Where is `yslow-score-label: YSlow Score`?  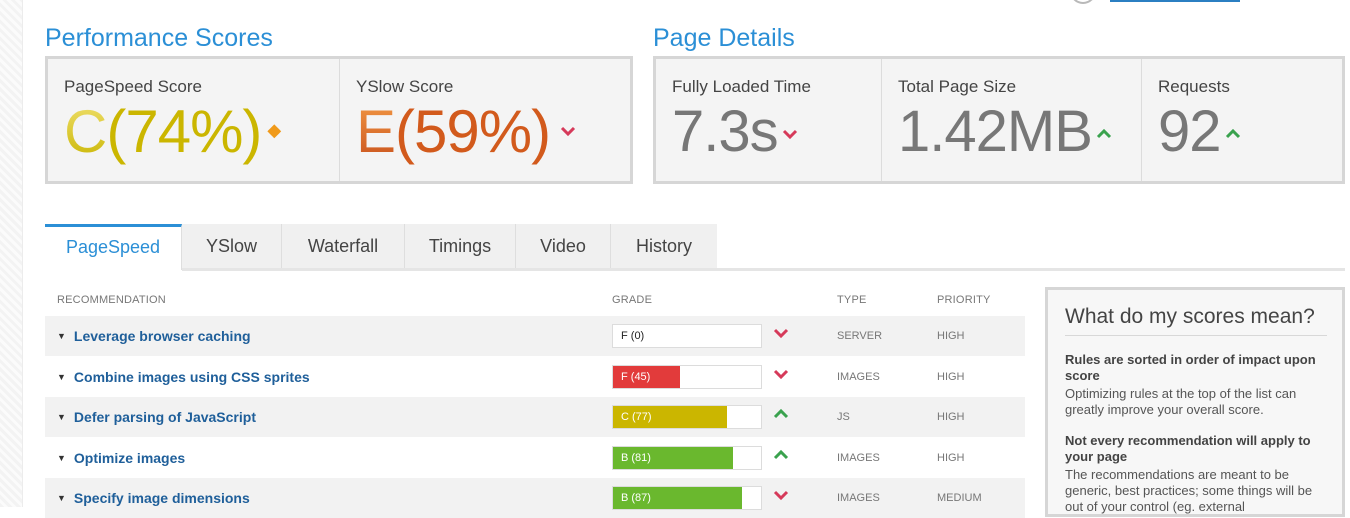
yslow-score-label: YSlow Score is located at coordinates (405, 86).